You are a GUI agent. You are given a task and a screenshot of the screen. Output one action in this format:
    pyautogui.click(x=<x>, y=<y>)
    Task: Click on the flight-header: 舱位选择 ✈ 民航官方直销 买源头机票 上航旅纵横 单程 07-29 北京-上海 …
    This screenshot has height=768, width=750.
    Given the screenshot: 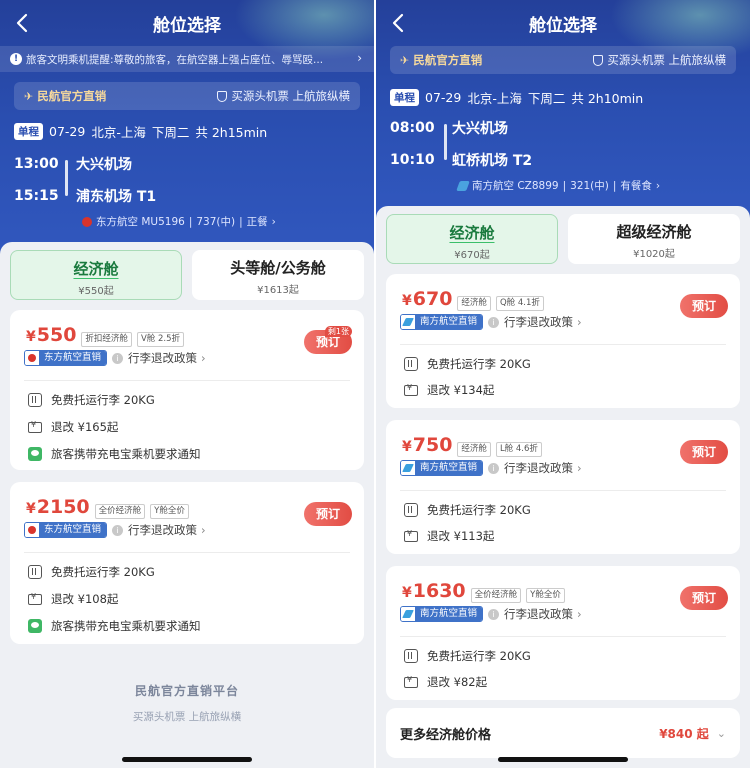 What is the action you would take?
    pyautogui.click(x=563, y=111)
    